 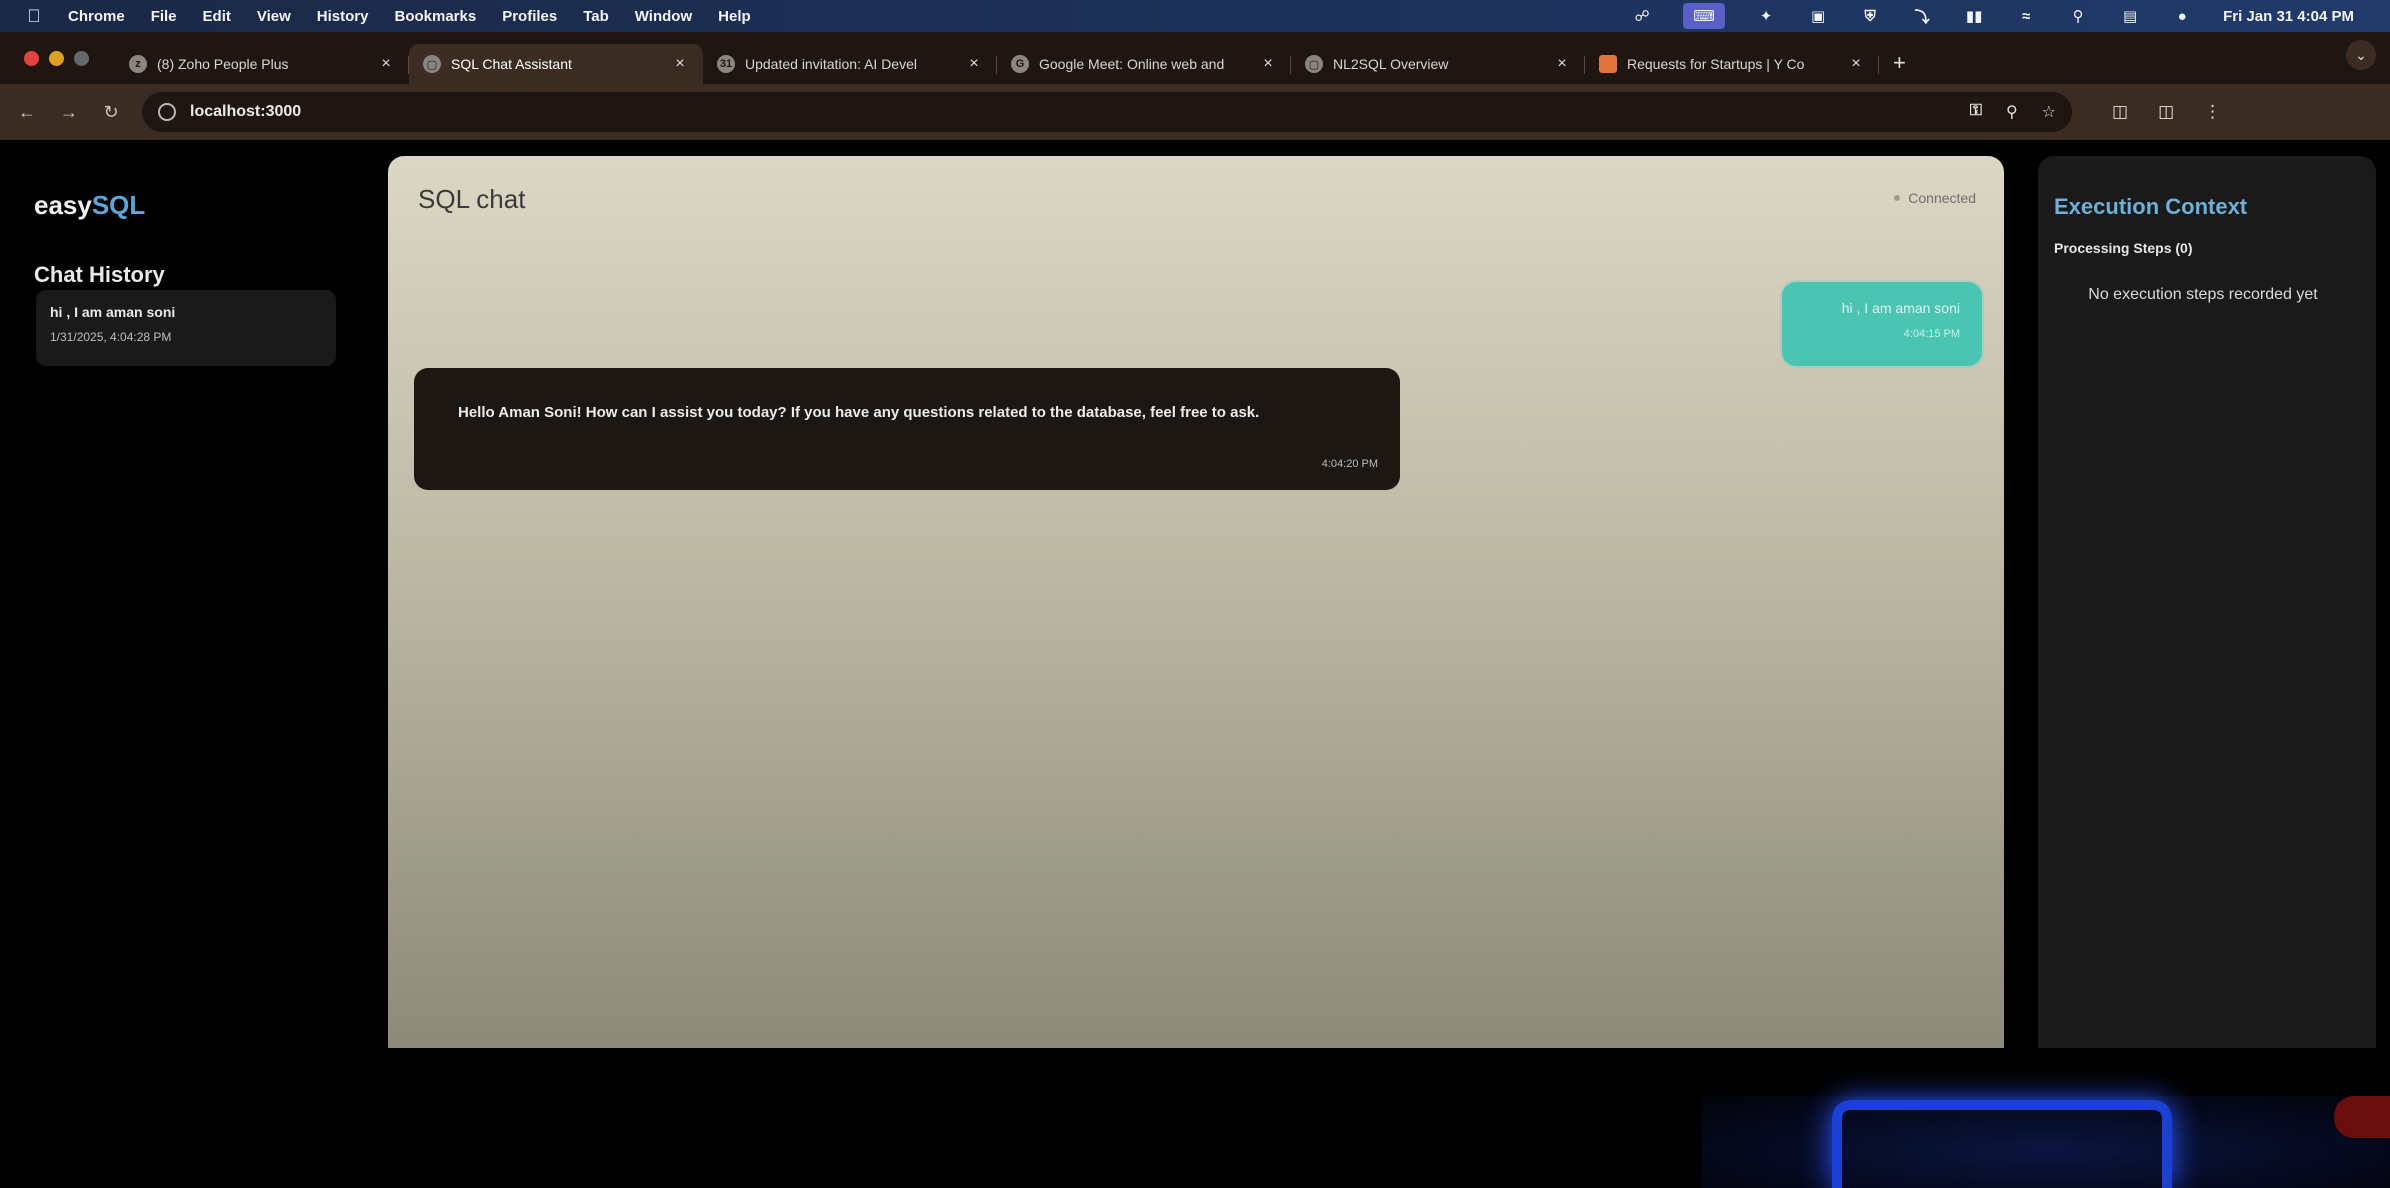 I want to click on password-key-icon: ⚿, so click(x=1976, y=112).